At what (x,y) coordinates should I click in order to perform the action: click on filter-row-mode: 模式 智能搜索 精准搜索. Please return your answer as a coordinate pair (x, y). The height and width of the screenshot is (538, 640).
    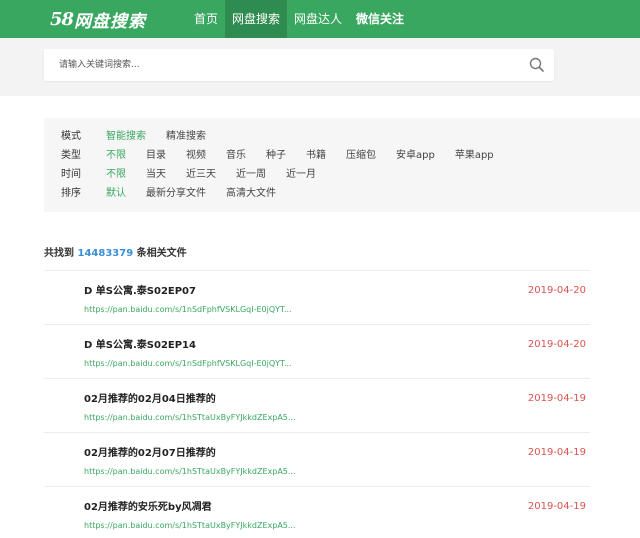
    Looking at the image, I should click on (143, 134).